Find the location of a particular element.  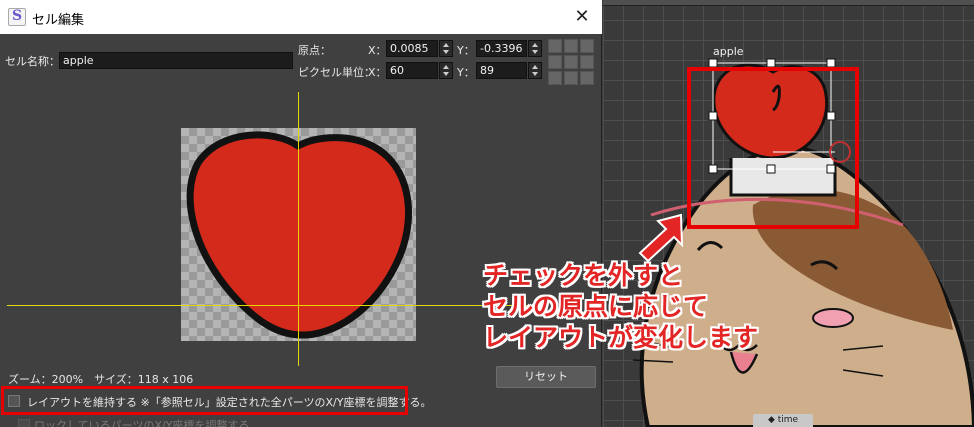

cell-name-label: セル名称： is located at coordinates (32, 61).